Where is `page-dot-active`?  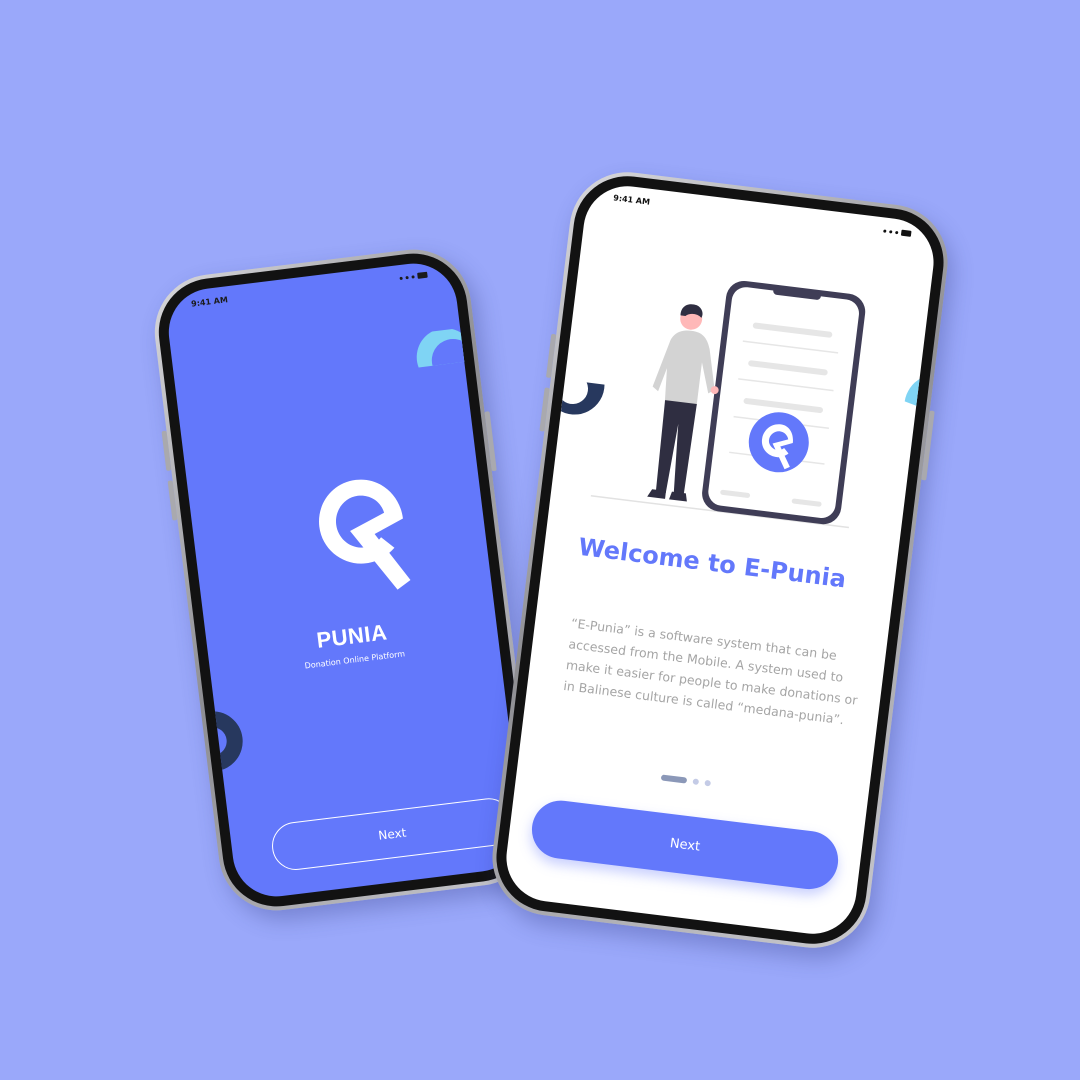 page-dot-active is located at coordinates (674, 779).